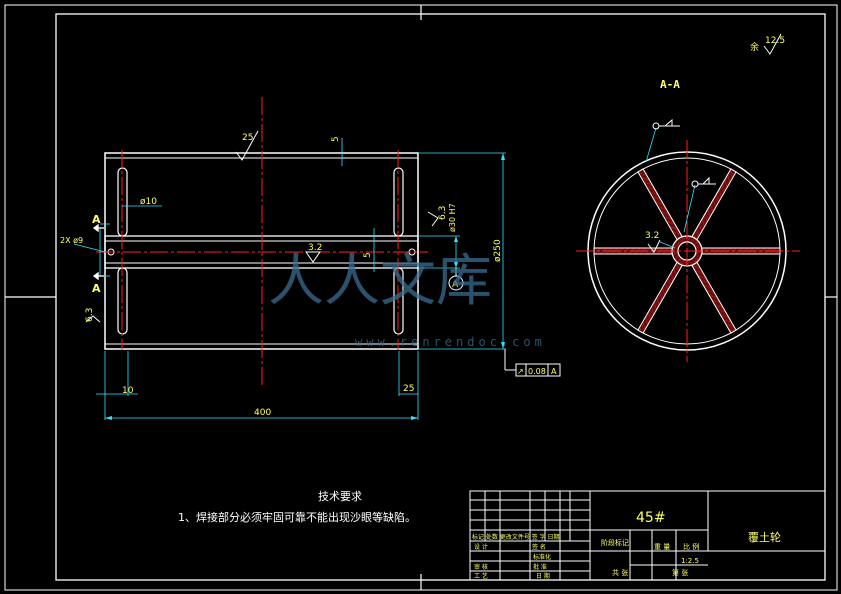 This screenshot has width=841, height=594. Describe the element at coordinates (543, 576) in the screenshot. I see `date-label: 日 期` at that location.